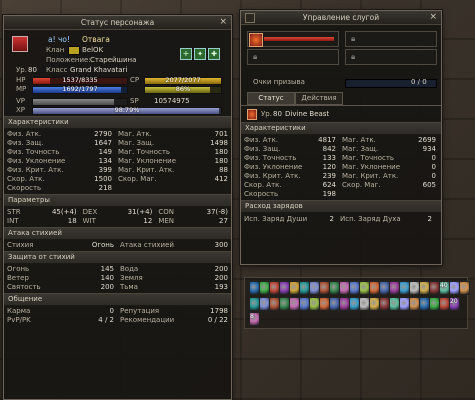 This screenshot has height=400, width=475. I want to click on stat-label: Огонь, so click(18, 269).